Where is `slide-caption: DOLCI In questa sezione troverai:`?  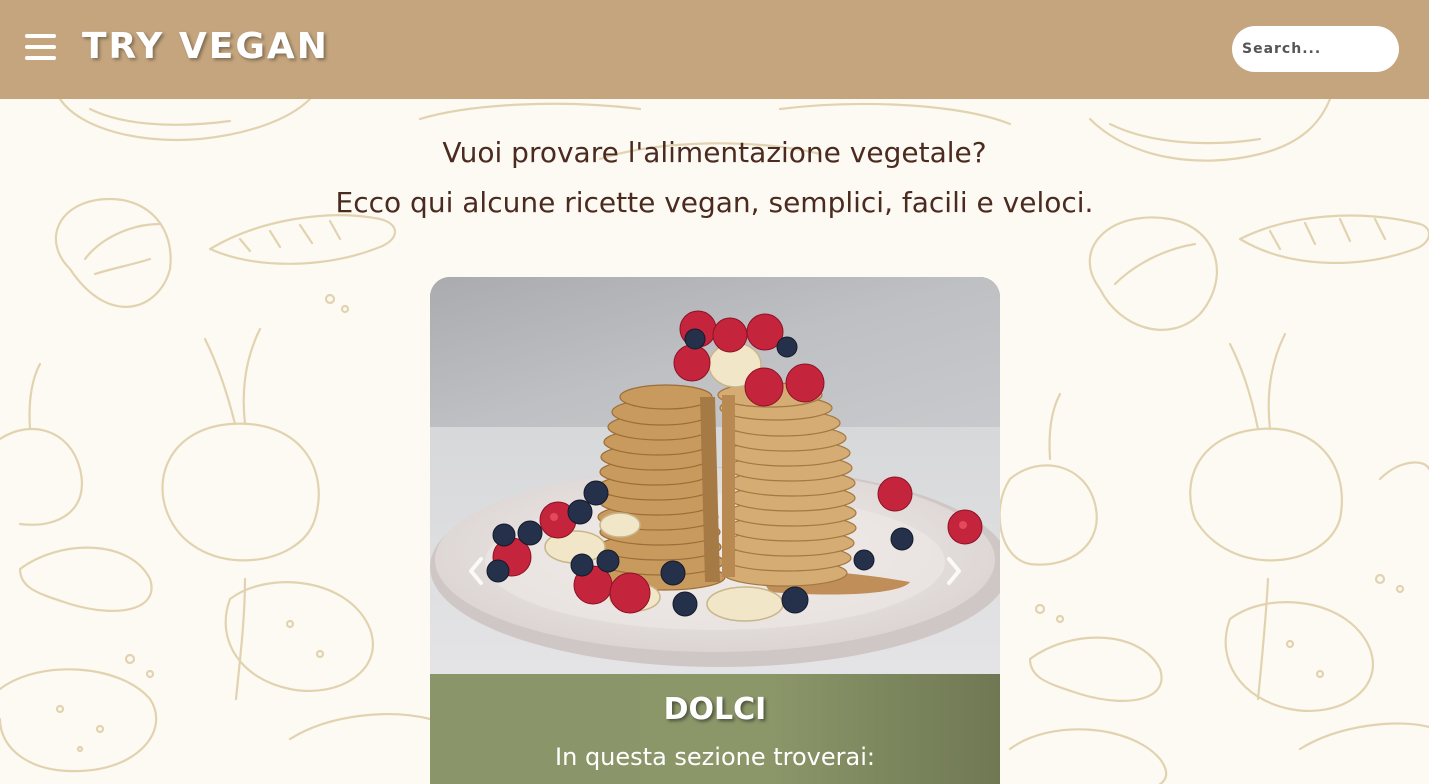
slide-caption: DOLCI In questa sezione troverai: is located at coordinates (715, 729).